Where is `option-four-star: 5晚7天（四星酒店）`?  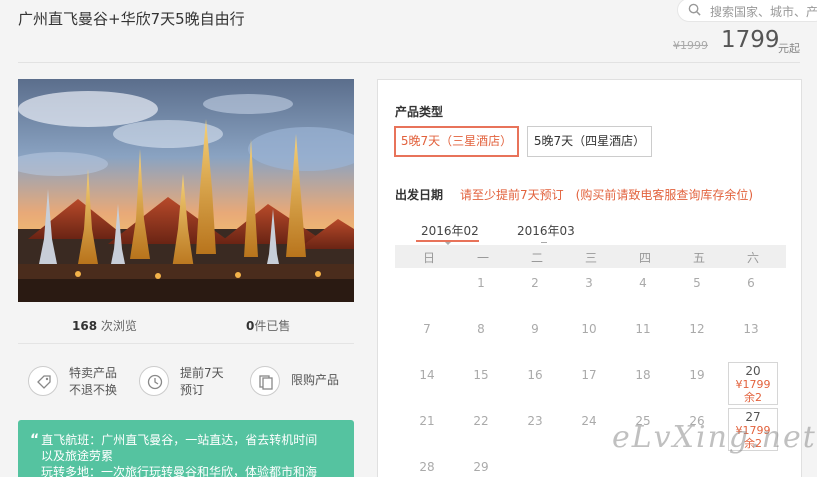
option-four-star: 5晚7天（四星酒店） is located at coordinates (589, 141).